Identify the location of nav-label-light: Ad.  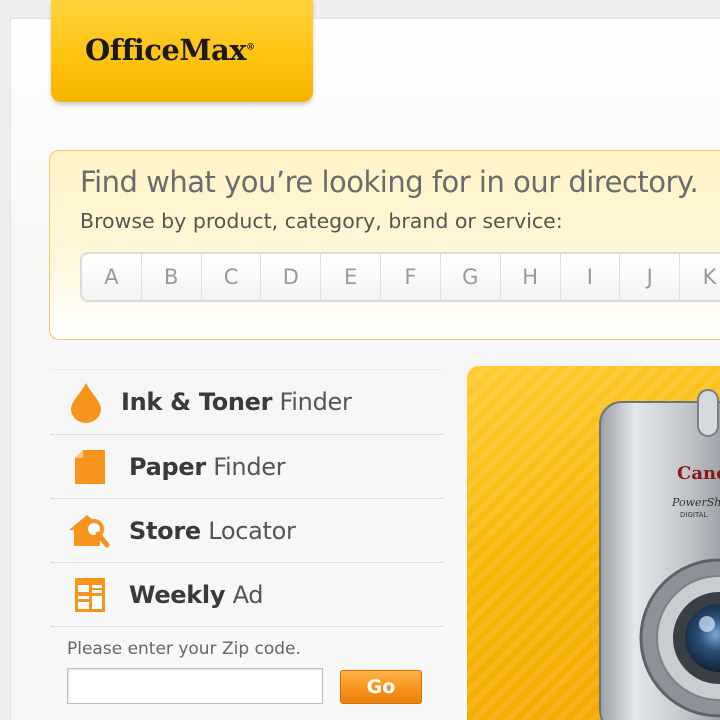
(248, 594).